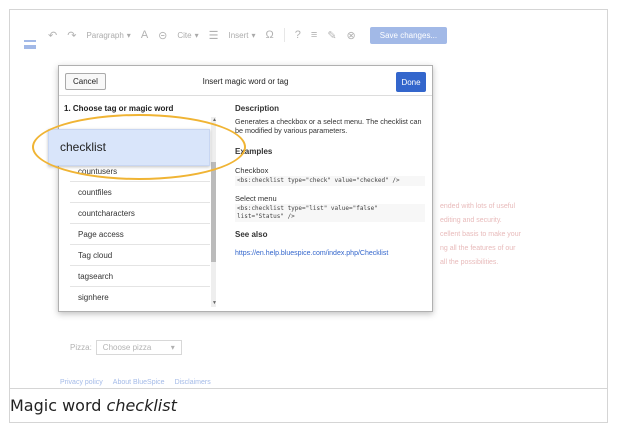  Describe the element at coordinates (184, 35) in the screenshot. I see `cite-label: Cite` at that location.